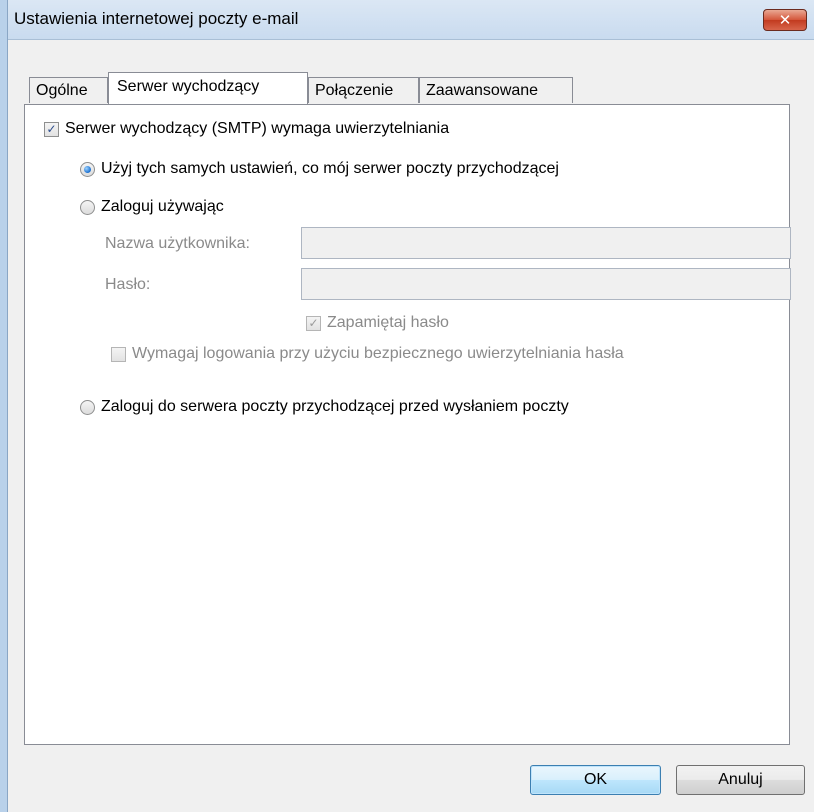 The width and height of the screenshot is (814, 812). What do you see at coordinates (162, 206) in the screenshot?
I see `login-using-label: Zaloguj używając` at bounding box center [162, 206].